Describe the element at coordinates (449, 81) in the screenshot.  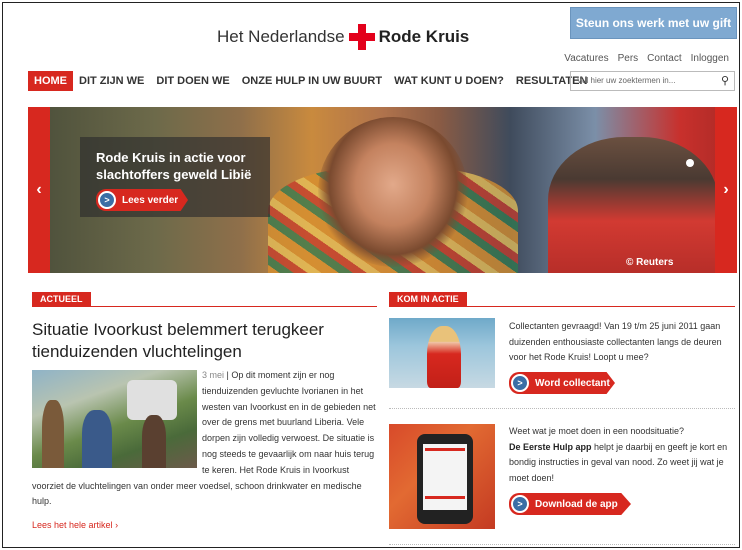
I see `nav-wat-kunt-u-doen: WAT KUNT U DOEN?` at that location.